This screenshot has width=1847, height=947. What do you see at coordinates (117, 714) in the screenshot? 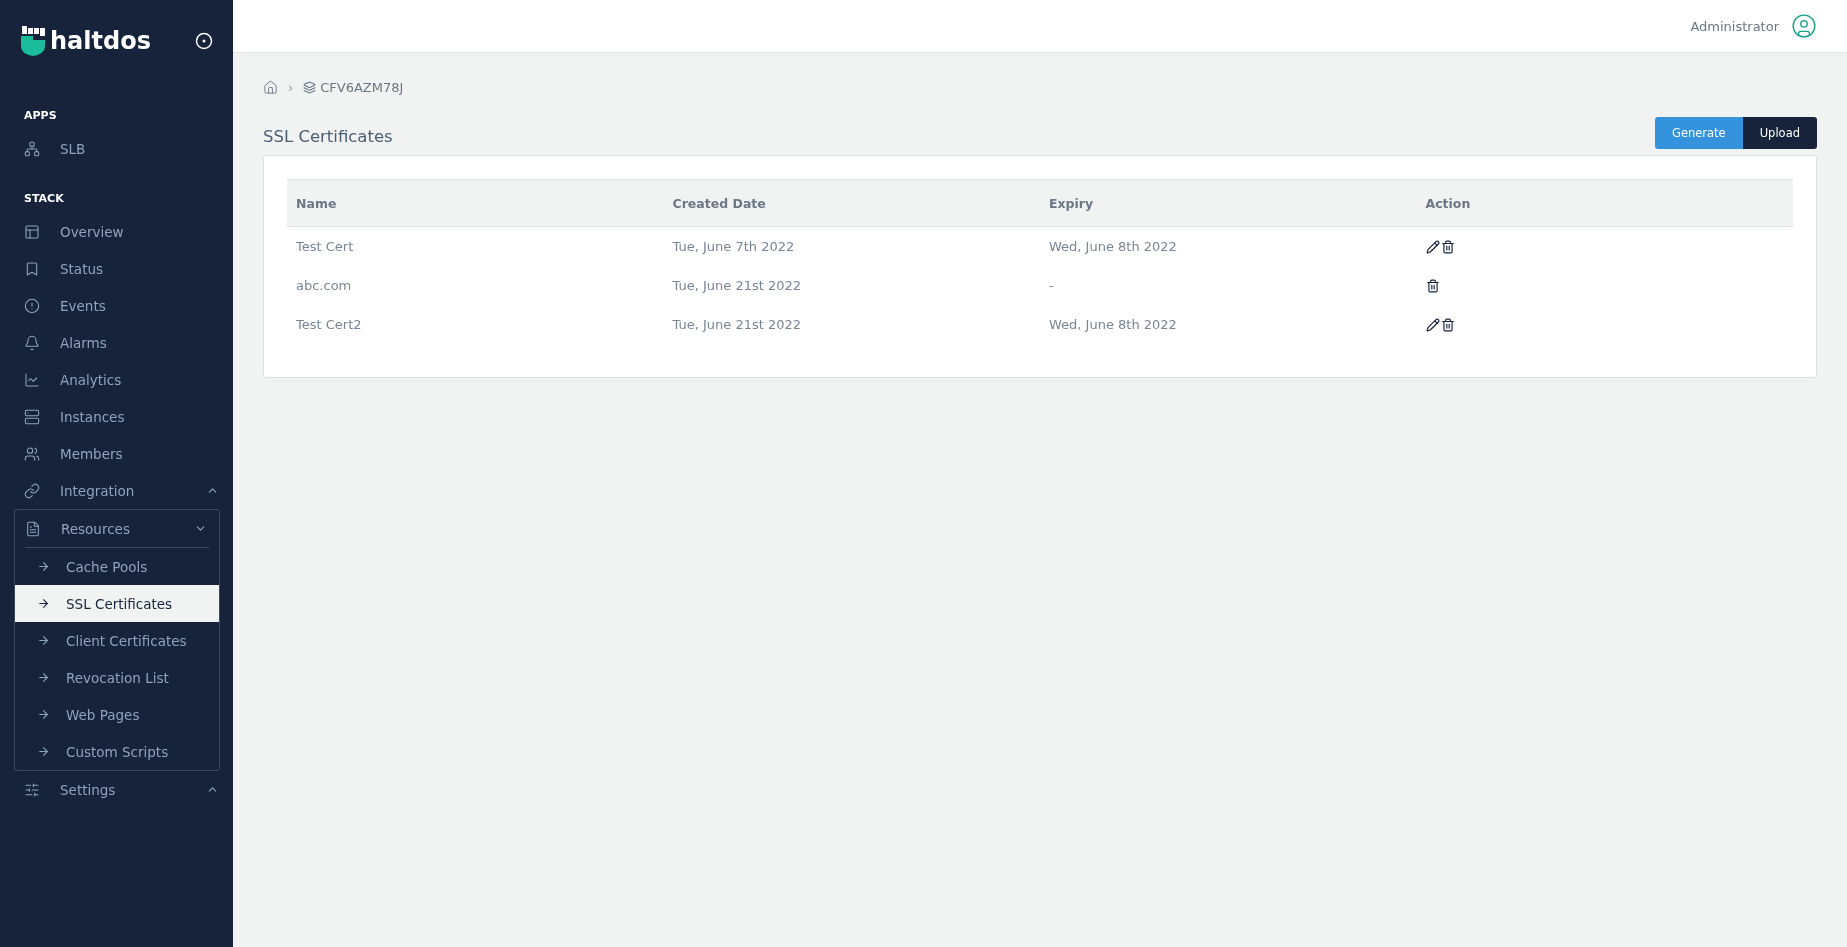
I see `submenu-item: Web Pages` at bounding box center [117, 714].